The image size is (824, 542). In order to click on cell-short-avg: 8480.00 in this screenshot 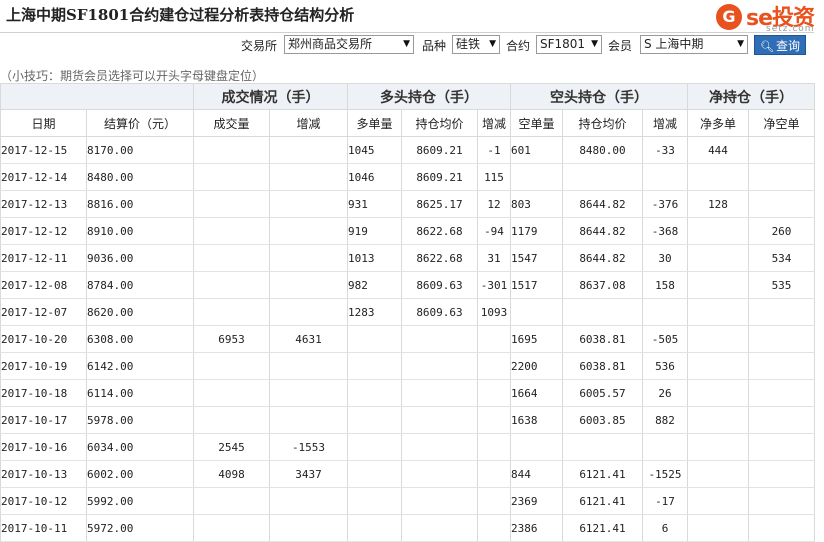, I will do `click(602, 150)`.